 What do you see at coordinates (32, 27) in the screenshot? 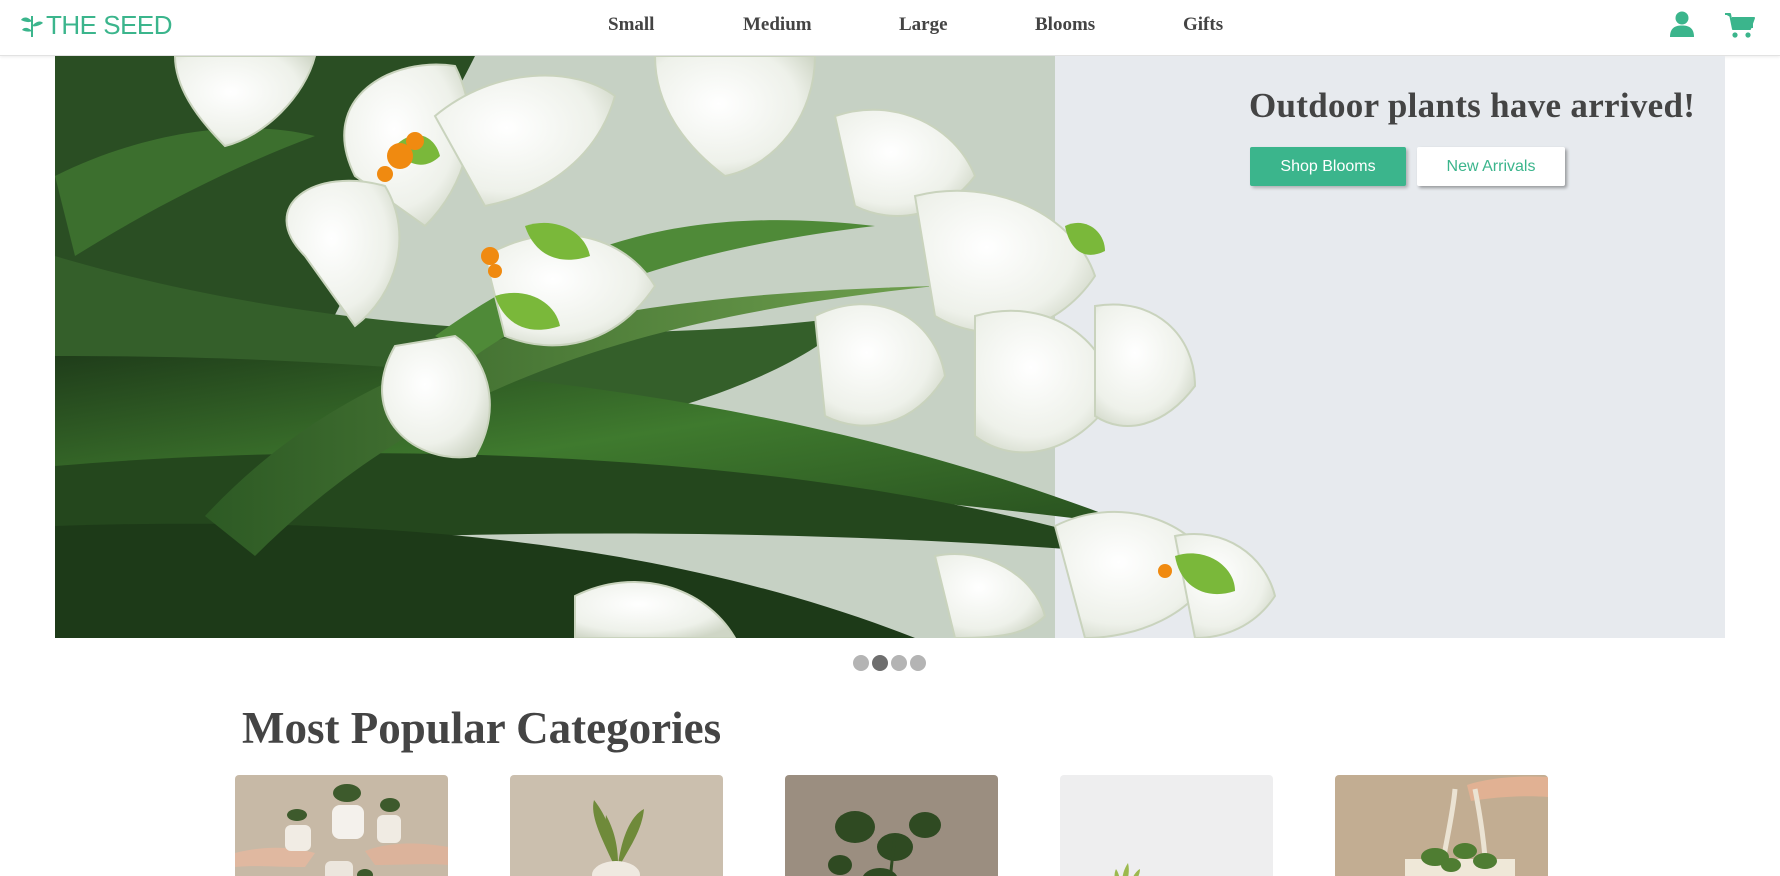
I see `seedling-logo-icon` at bounding box center [32, 27].